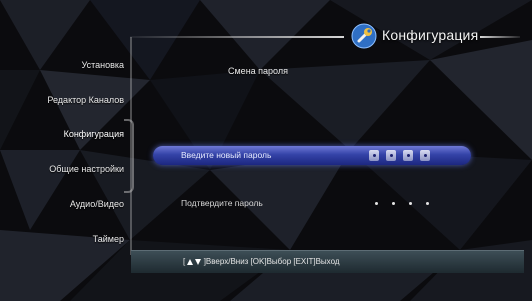 Image resolution: width=532 pixels, height=301 pixels. What do you see at coordinates (86, 169) in the screenshot?
I see `sidebar-item-general-settings: Общие настройки` at bounding box center [86, 169].